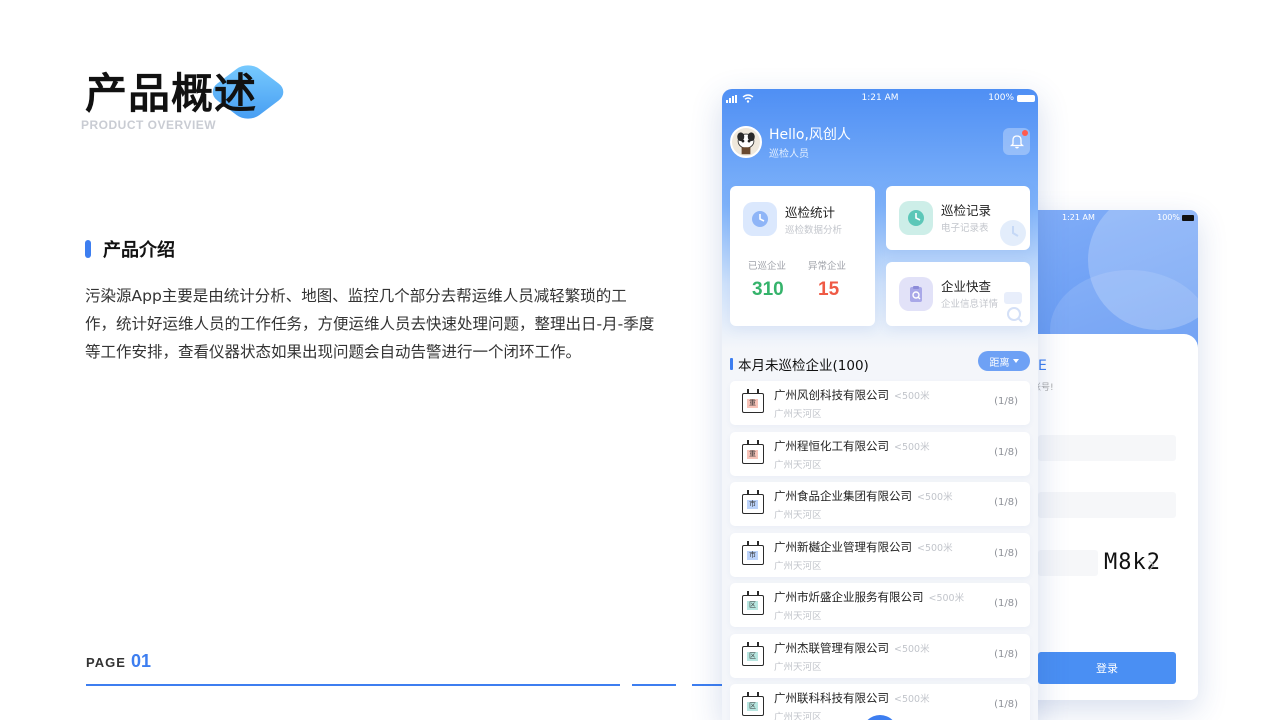 This screenshot has width=1280, height=720. What do you see at coordinates (1013, 233) in the screenshot?
I see `clock-watermark-icon` at bounding box center [1013, 233].